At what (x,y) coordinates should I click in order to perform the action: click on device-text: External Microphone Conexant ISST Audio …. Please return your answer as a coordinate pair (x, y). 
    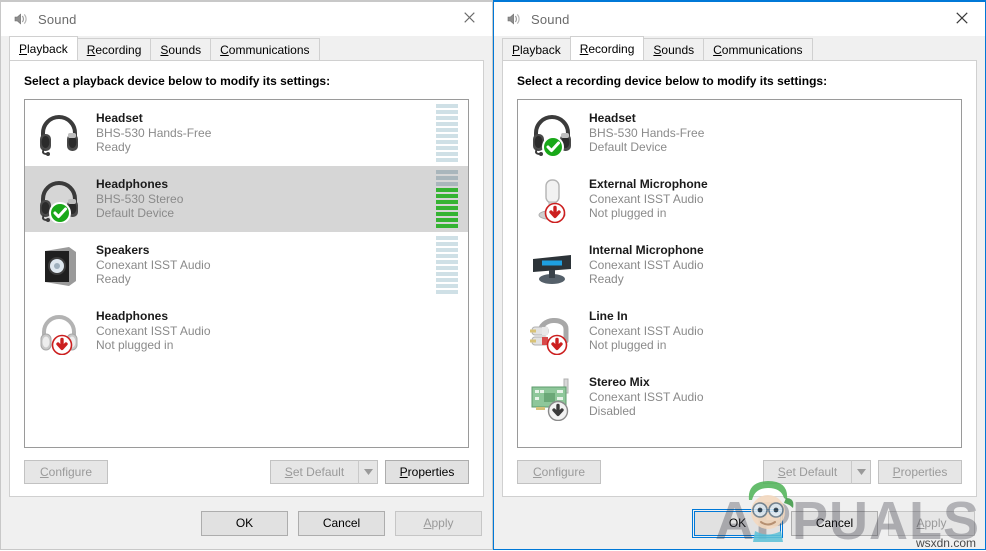
    Looking at the image, I should click on (771, 199).